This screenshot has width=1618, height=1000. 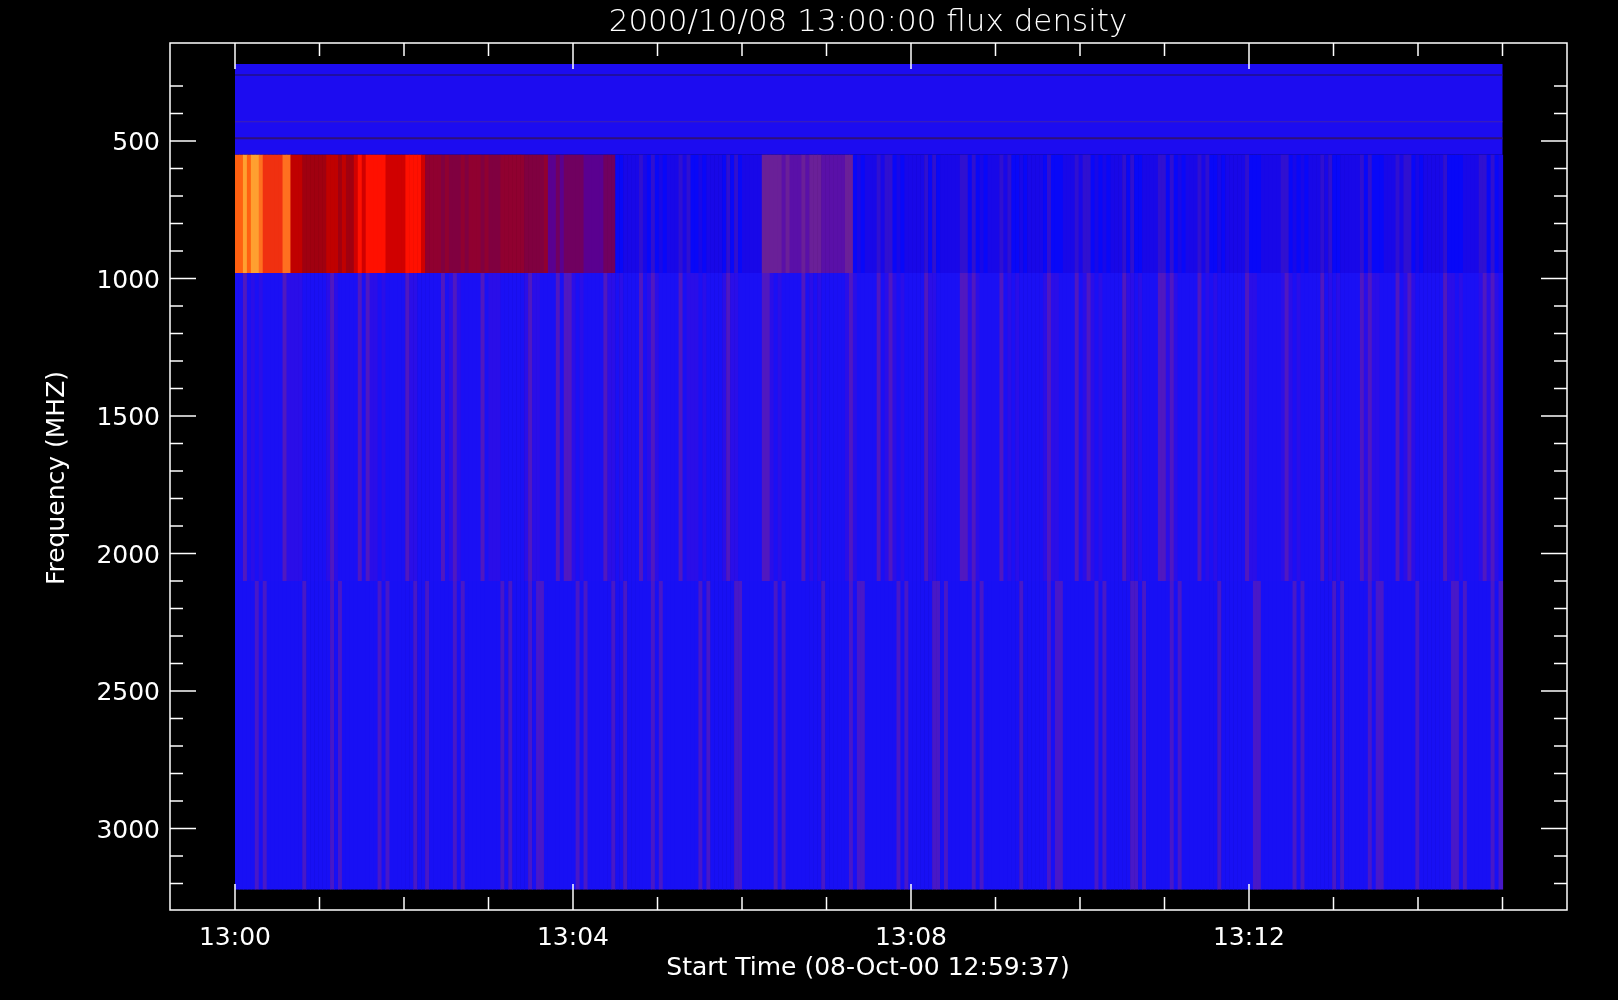 I want to click on x-tick-label: 13:00, so click(x=235, y=936).